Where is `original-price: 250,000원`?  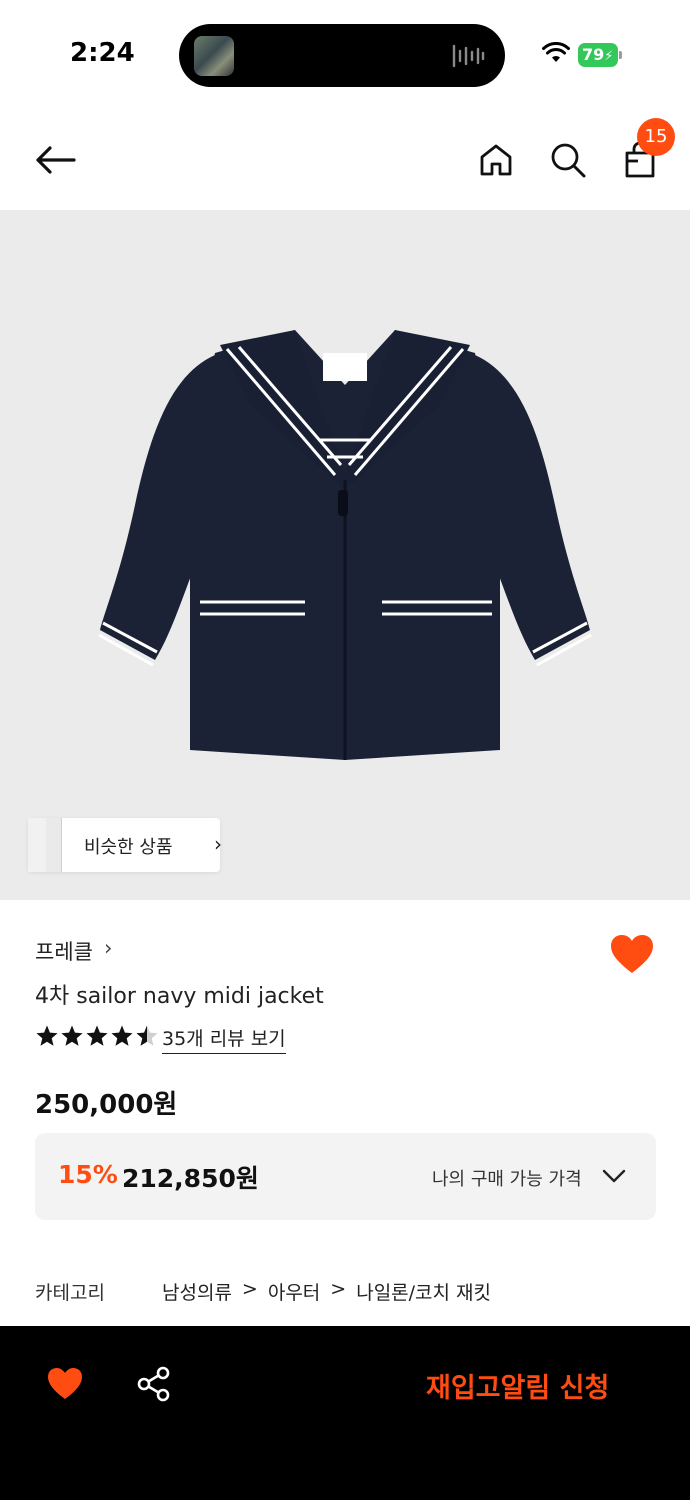
original-price: 250,000원 is located at coordinates (106, 1105).